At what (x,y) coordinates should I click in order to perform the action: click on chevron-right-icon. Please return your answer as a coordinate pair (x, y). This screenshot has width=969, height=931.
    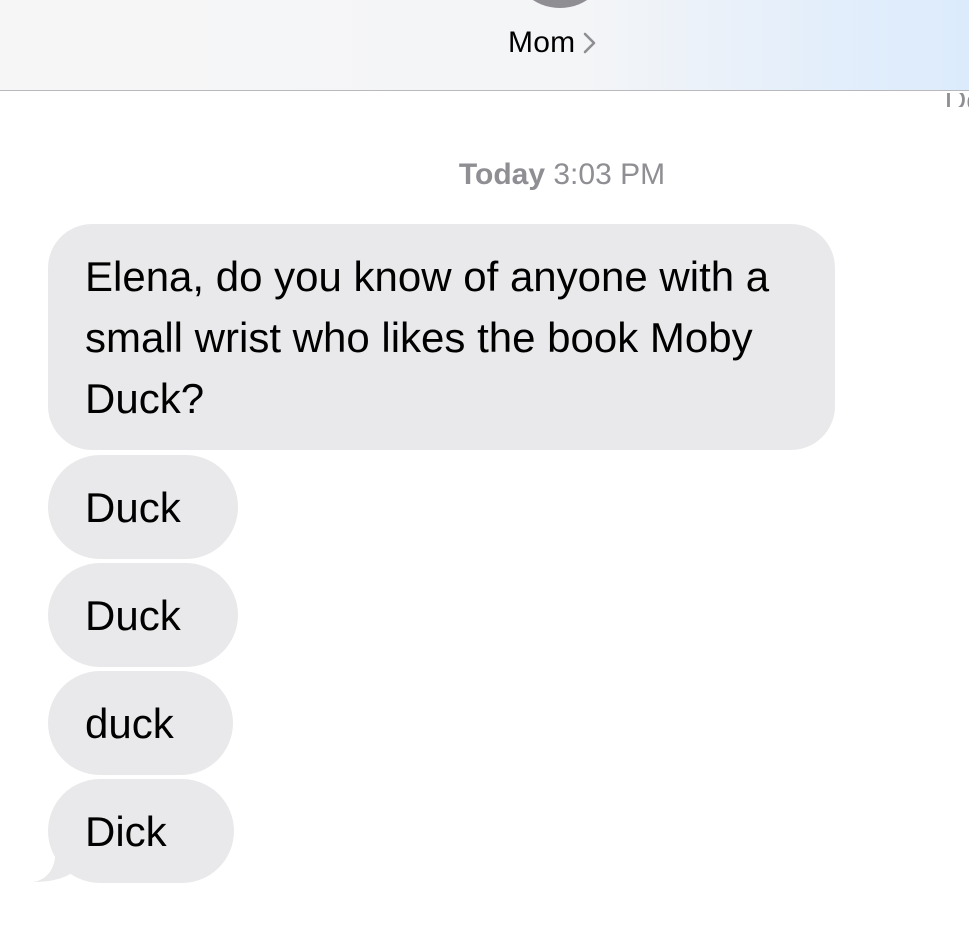
    Looking at the image, I should click on (589, 43).